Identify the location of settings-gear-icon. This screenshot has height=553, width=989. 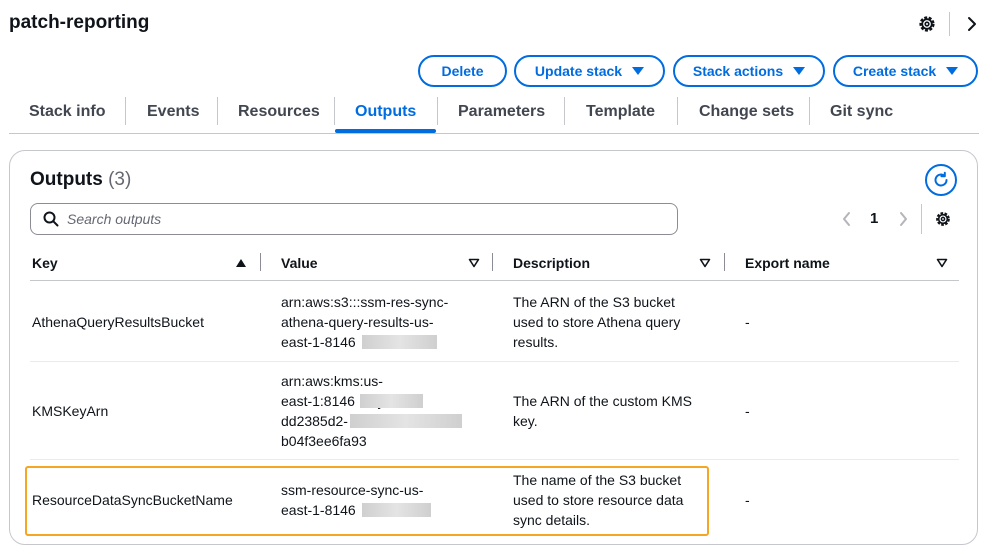
(927, 24).